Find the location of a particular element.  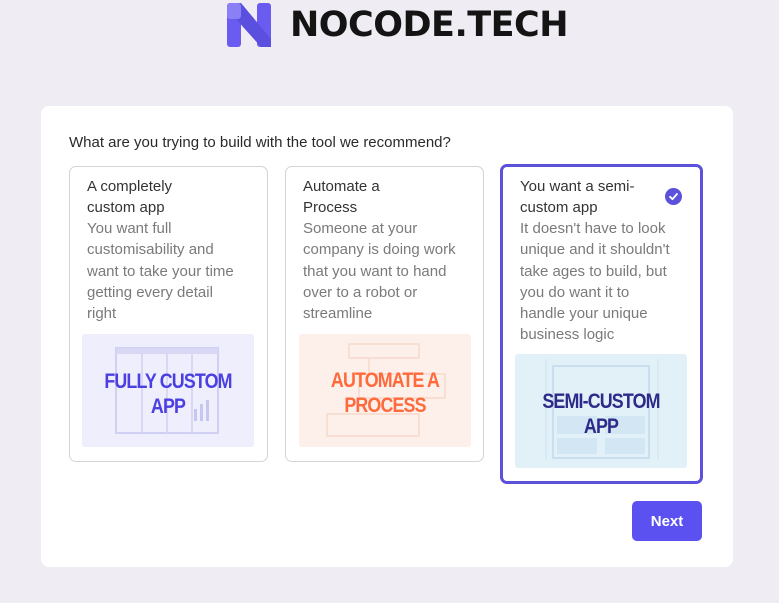

option-illustration: SEMI-CUSTOM APP is located at coordinates (601, 411).